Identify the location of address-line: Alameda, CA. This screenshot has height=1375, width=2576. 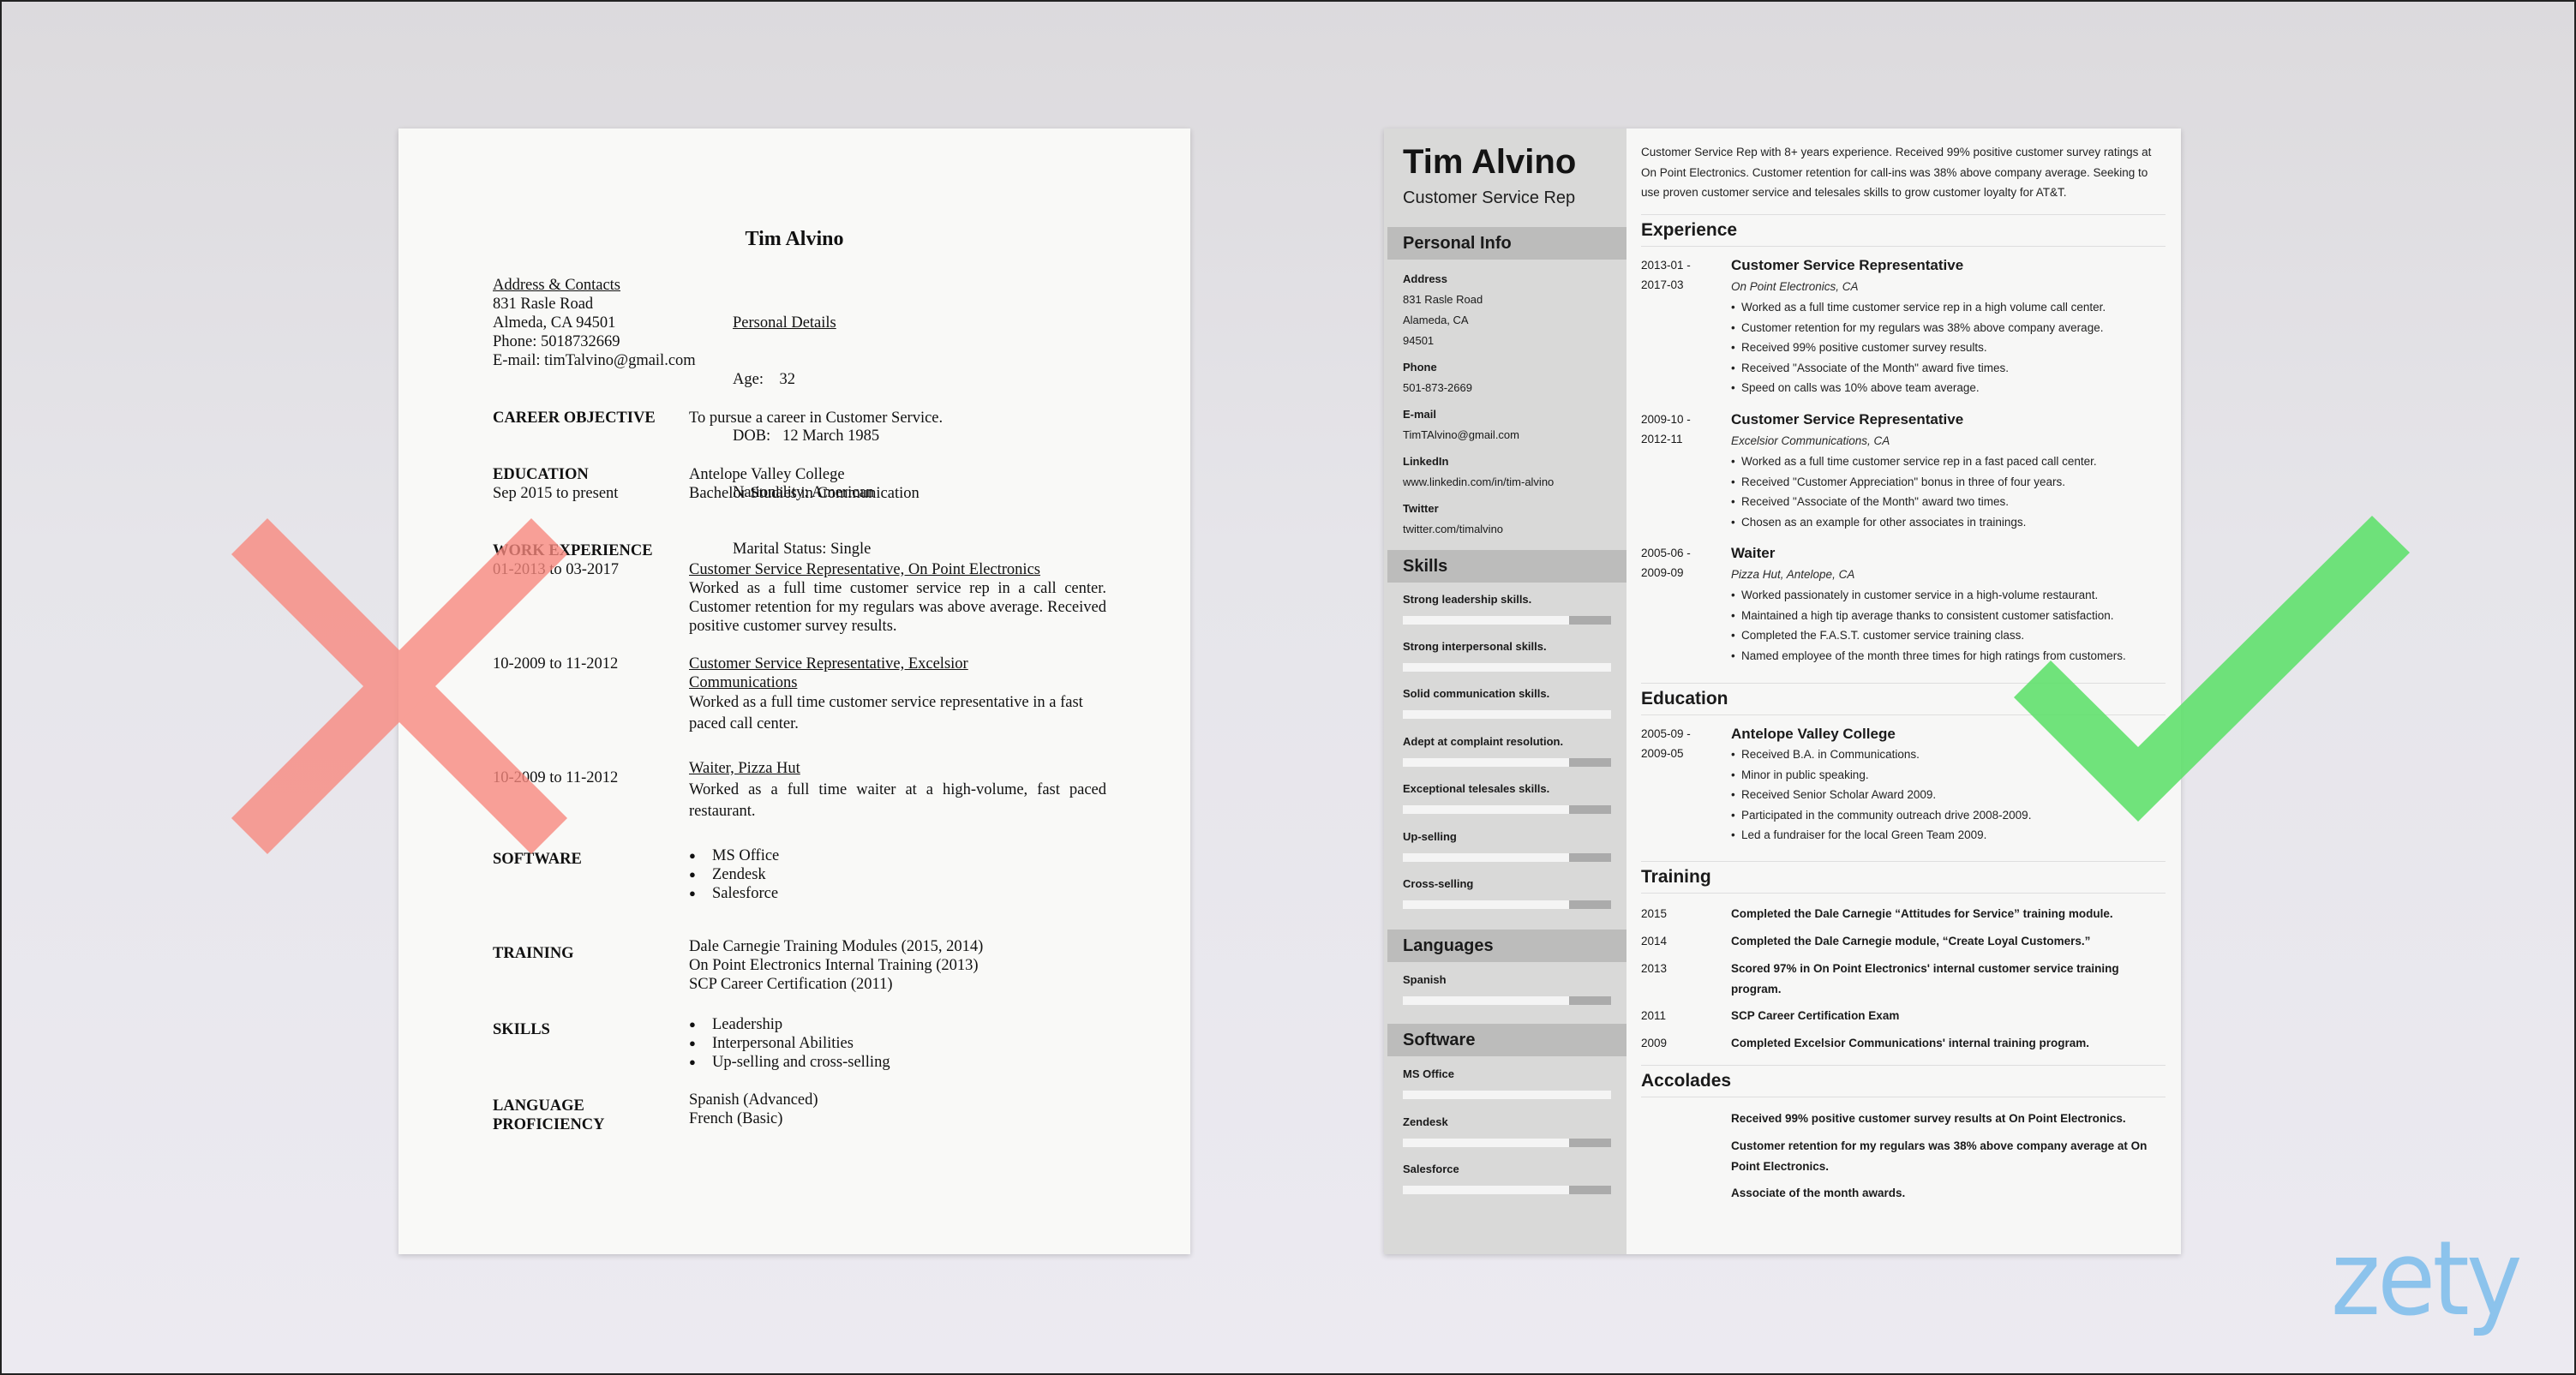
(1436, 320).